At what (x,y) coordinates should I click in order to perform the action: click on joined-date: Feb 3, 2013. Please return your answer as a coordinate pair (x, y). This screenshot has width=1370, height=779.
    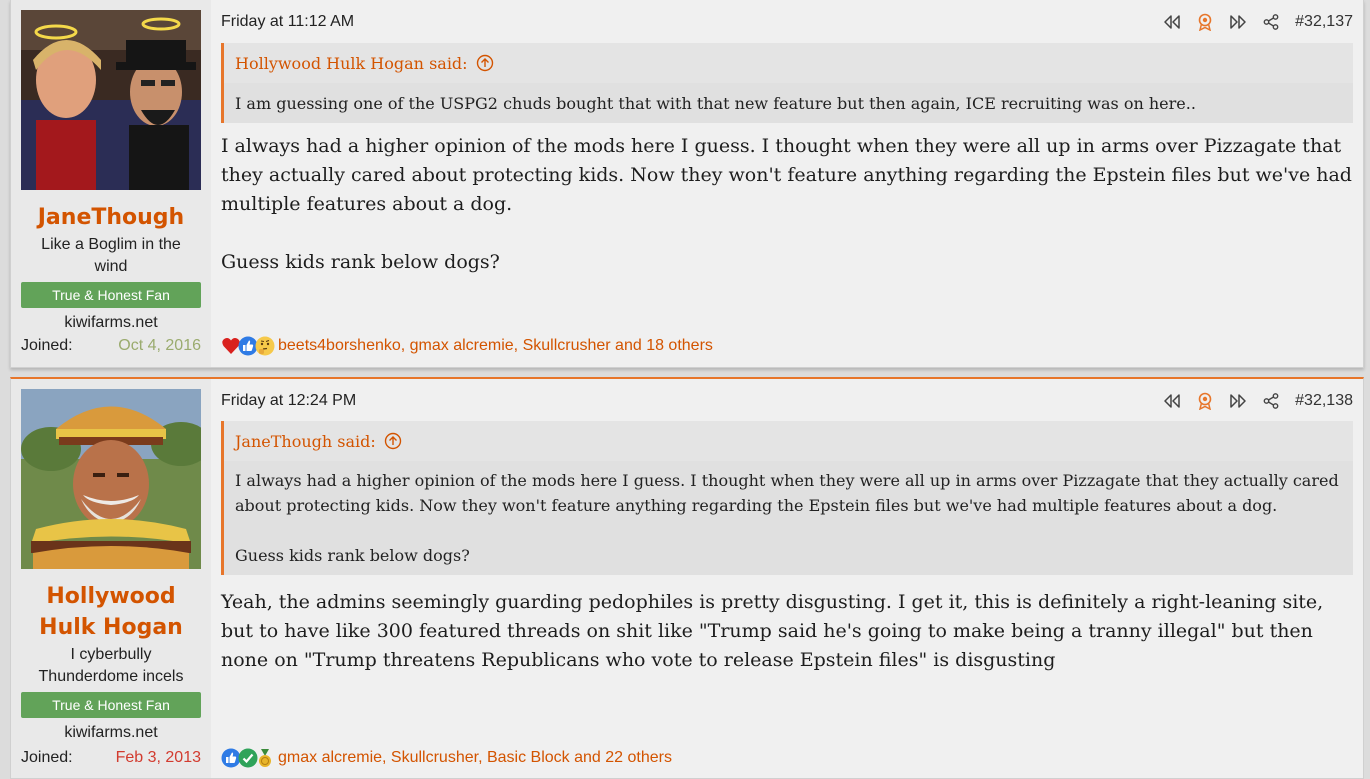
    Looking at the image, I should click on (158, 757).